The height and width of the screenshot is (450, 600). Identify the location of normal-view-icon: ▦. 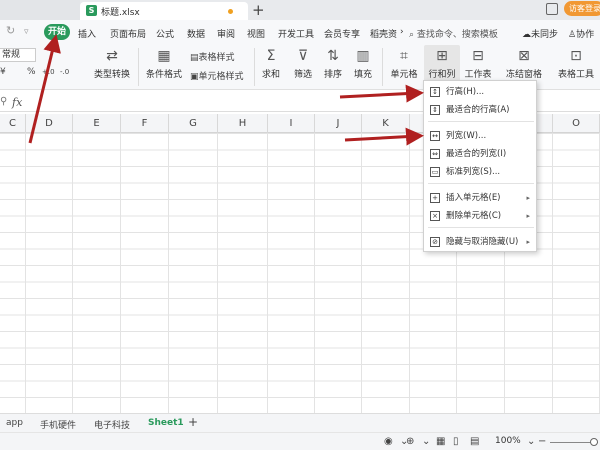
(440, 441).